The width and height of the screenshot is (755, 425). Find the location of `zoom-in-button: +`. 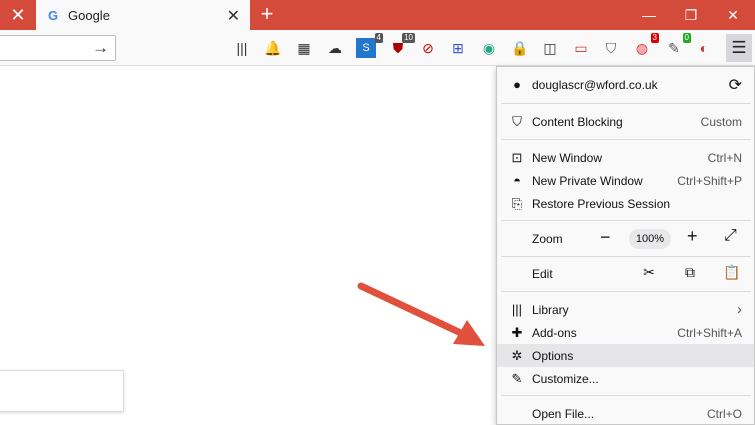

zoom-in-button: + is located at coordinates (692, 236).